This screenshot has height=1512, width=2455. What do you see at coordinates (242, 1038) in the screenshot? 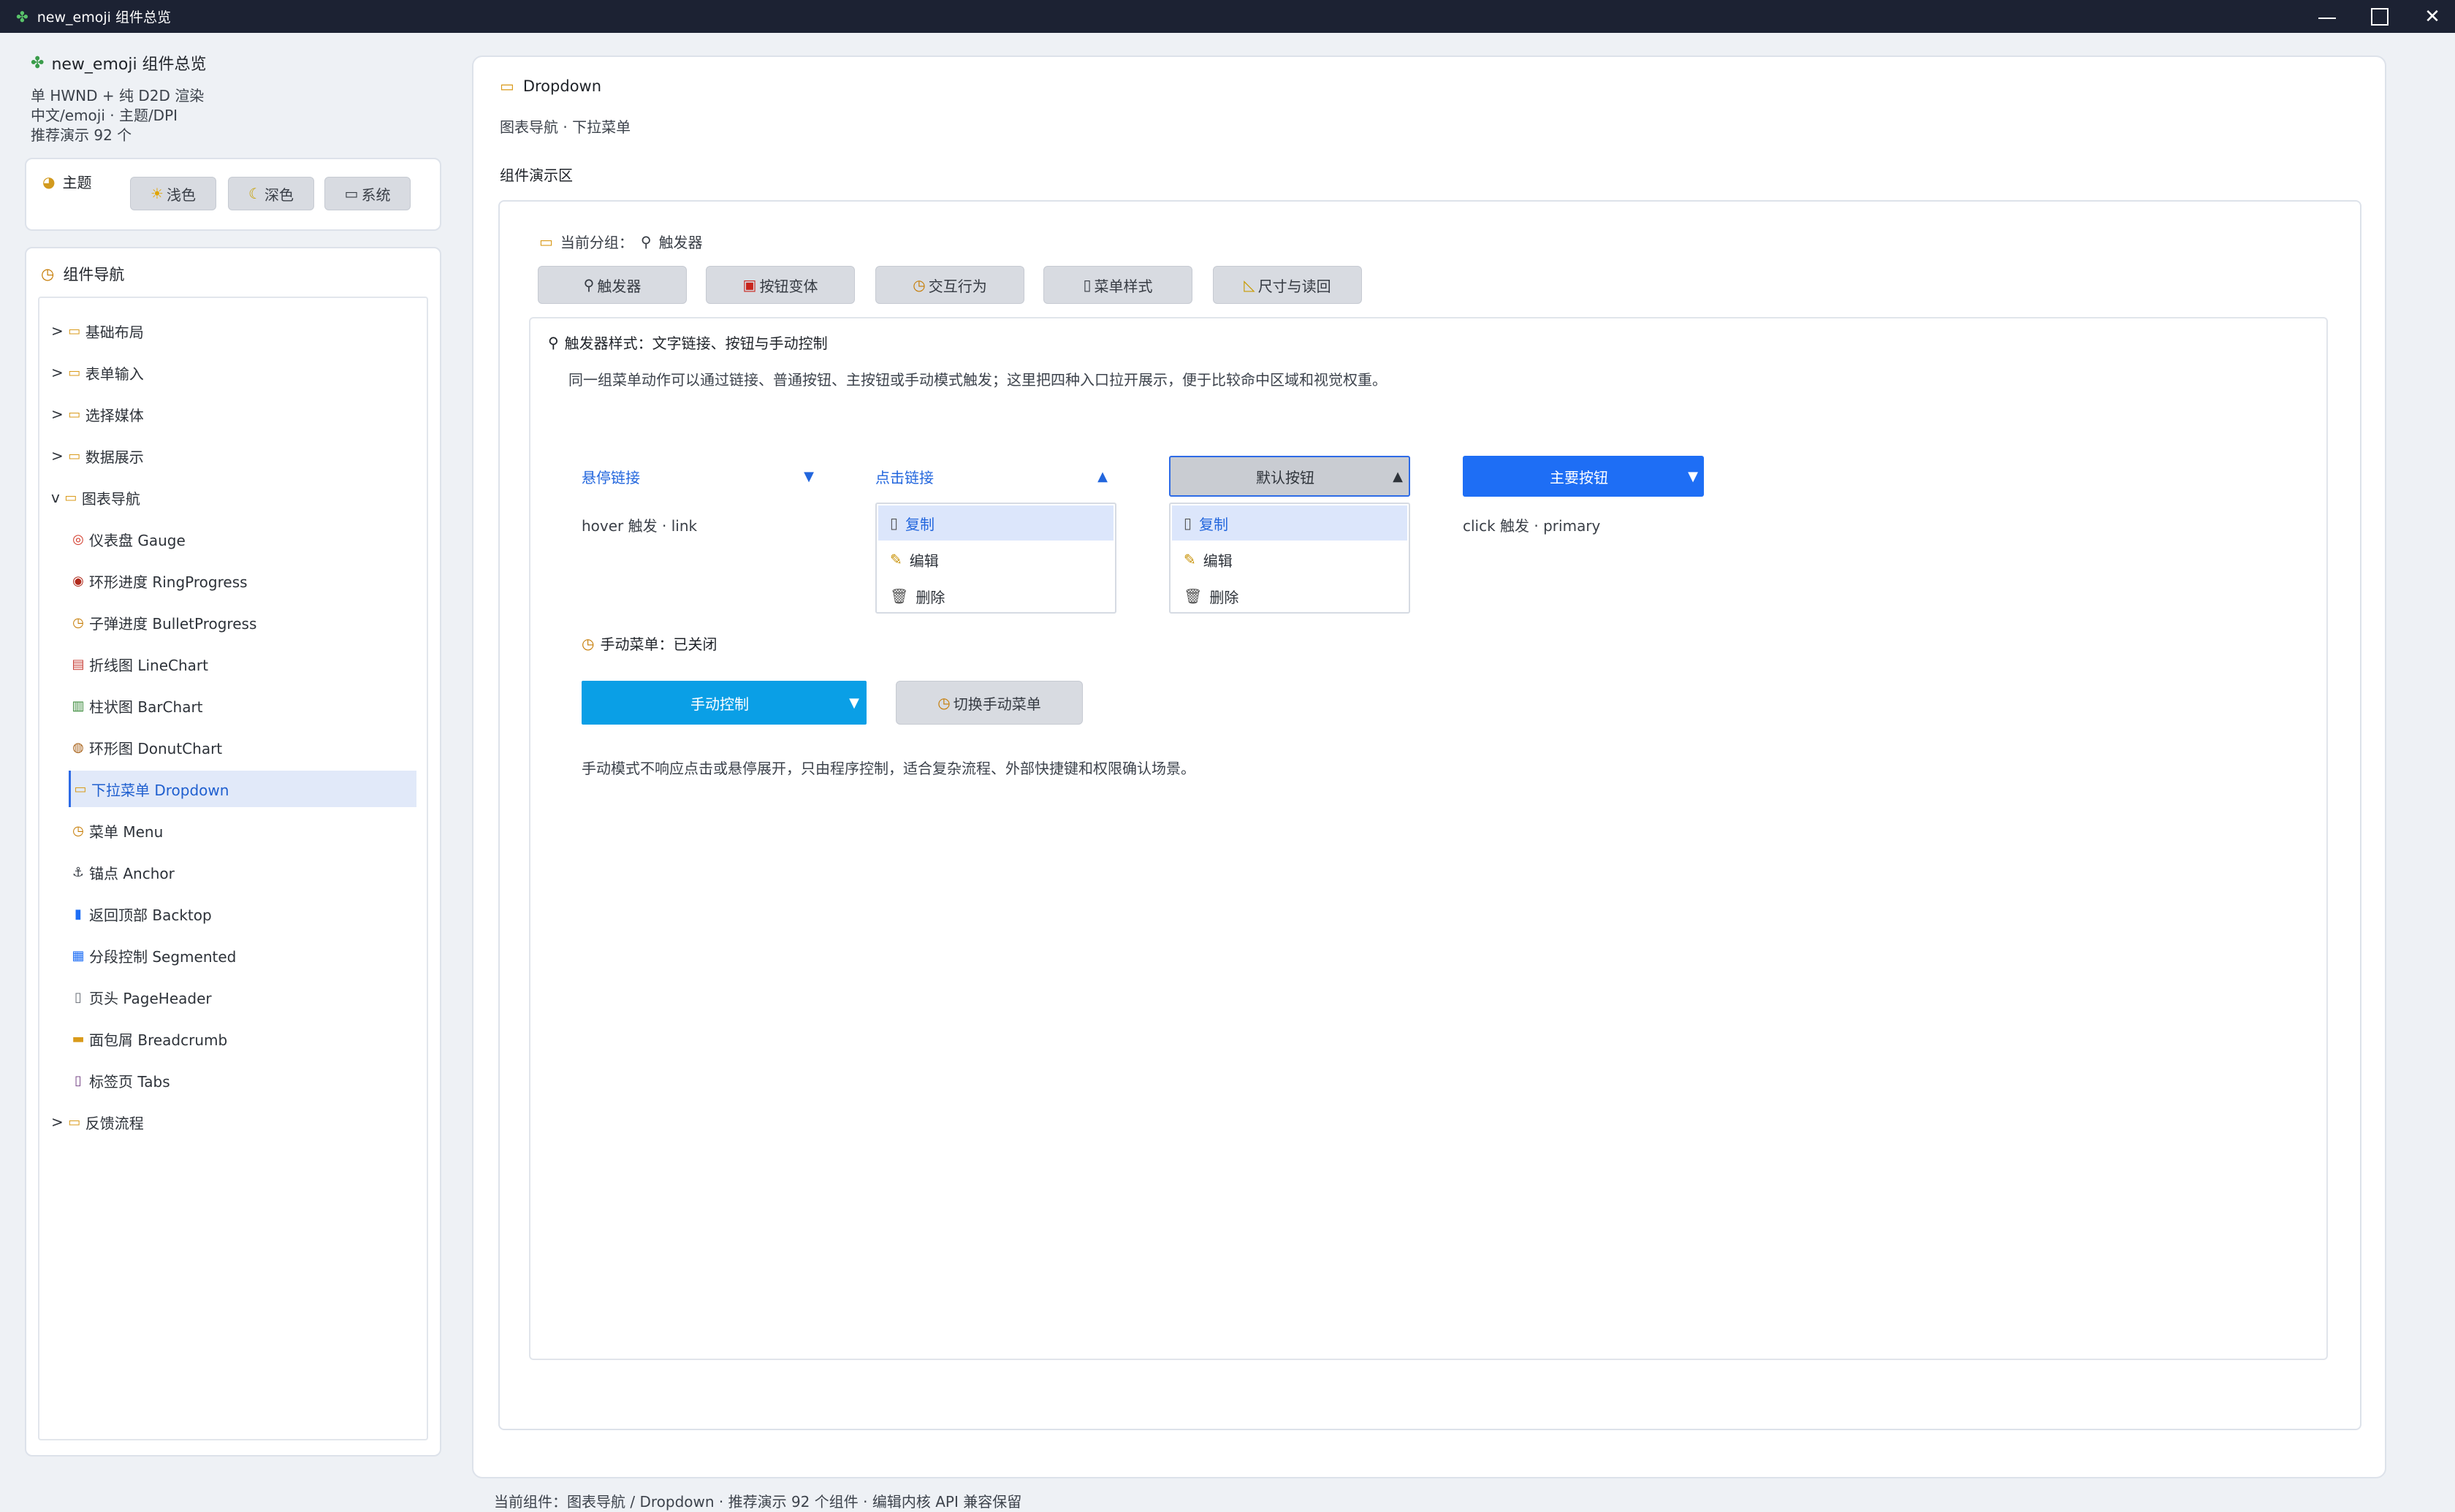
I see `nav-item-breadcrumb: ▬ 面包屑 Breadcrumb` at bounding box center [242, 1038].